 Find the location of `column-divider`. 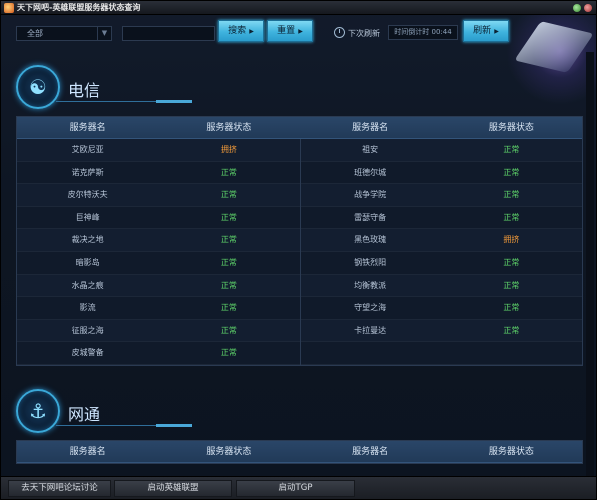

column-divider is located at coordinates (300, 252).